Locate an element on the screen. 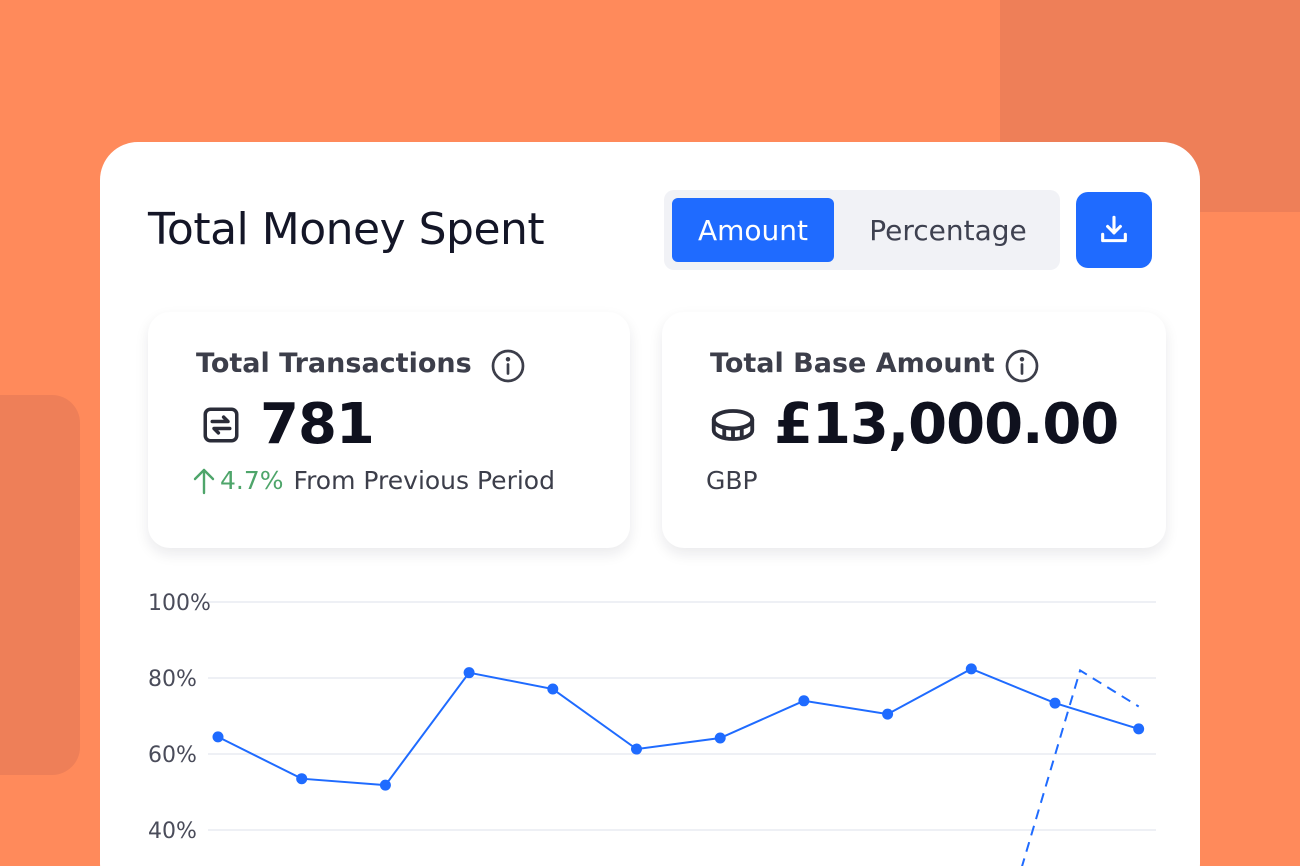  trend-text: From Previous Period is located at coordinates (424, 480).